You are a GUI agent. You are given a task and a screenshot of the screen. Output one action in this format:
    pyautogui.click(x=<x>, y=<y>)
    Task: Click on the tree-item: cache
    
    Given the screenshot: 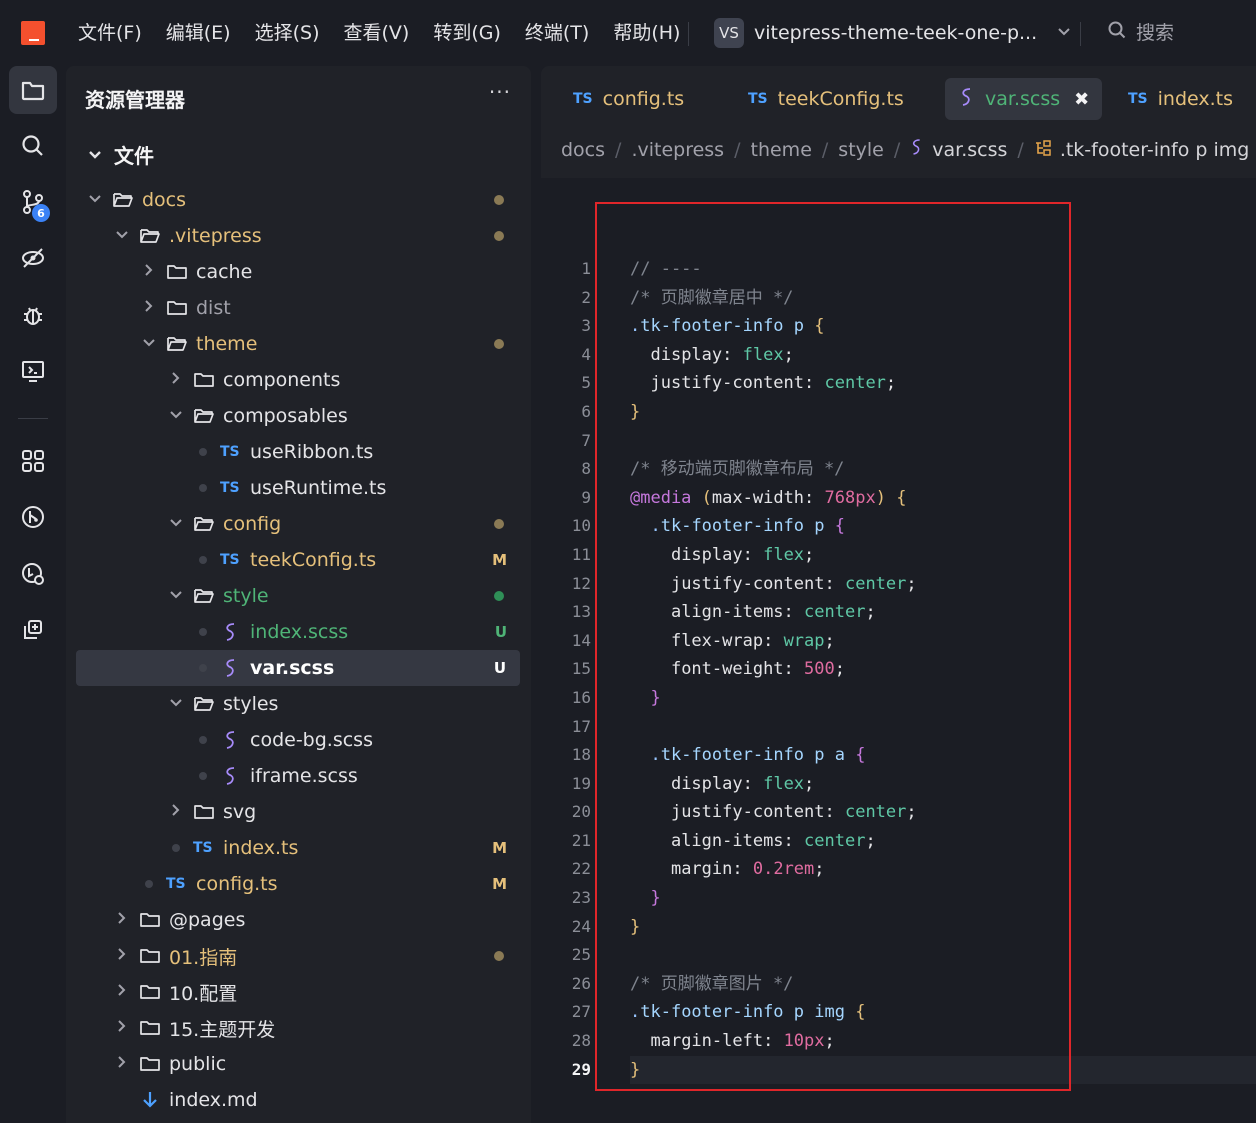 What is the action you would take?
    pyautogui.click(x=298, y=272)
    